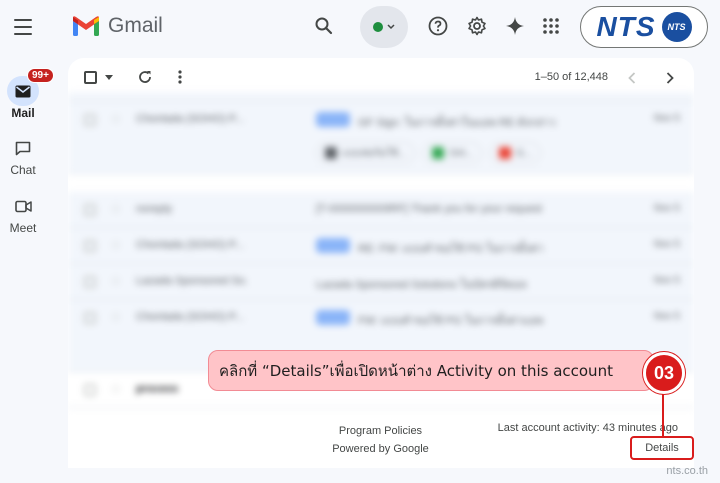 This screenshot has height=483, width=720. Describe the element at coordinates (670, 78) in the screenshot. I see `chevron-right-icon` at that location.